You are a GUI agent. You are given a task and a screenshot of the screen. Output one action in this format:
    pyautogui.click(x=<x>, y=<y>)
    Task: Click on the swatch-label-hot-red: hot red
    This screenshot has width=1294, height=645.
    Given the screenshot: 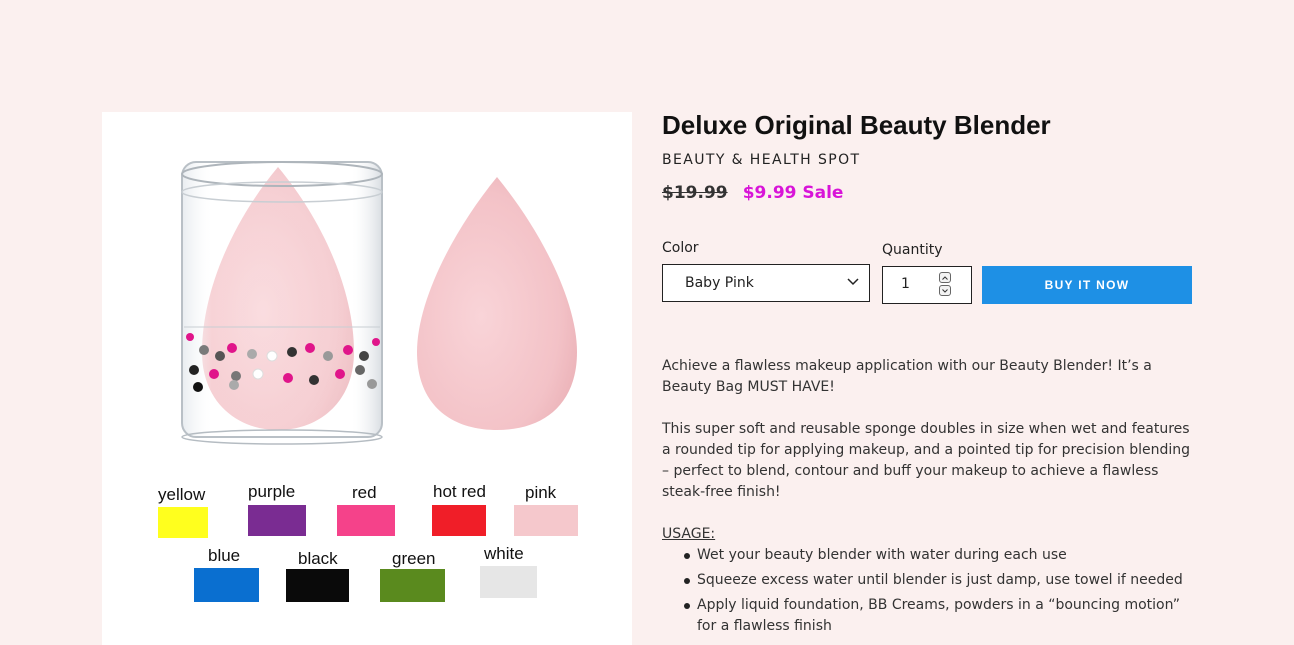 What is the action you would take?
    pyautogui.click(x=459, y=491)
    